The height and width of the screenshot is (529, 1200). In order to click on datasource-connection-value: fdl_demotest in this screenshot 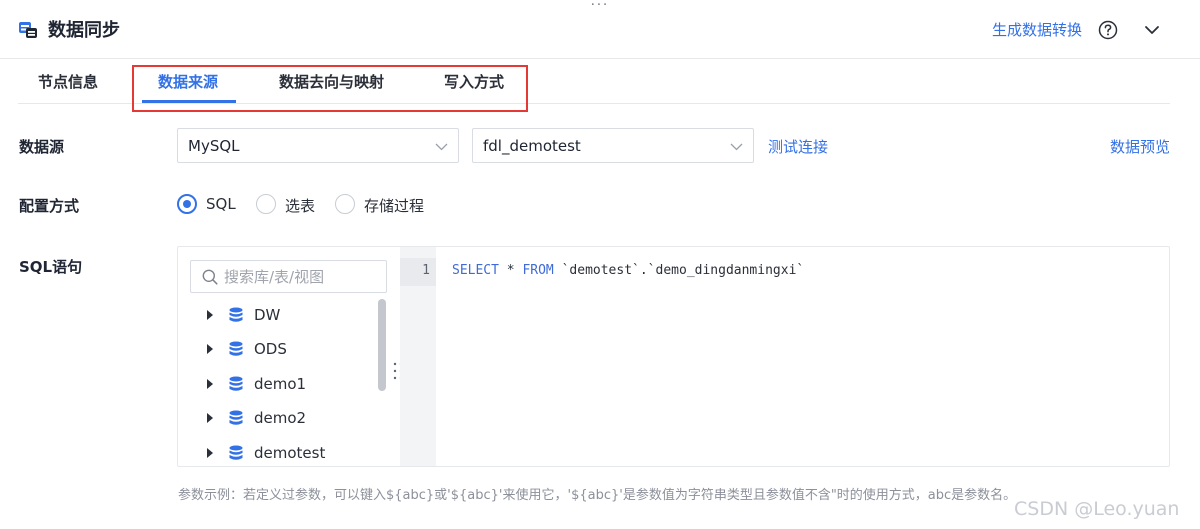, I will do `click(532, 146)`.